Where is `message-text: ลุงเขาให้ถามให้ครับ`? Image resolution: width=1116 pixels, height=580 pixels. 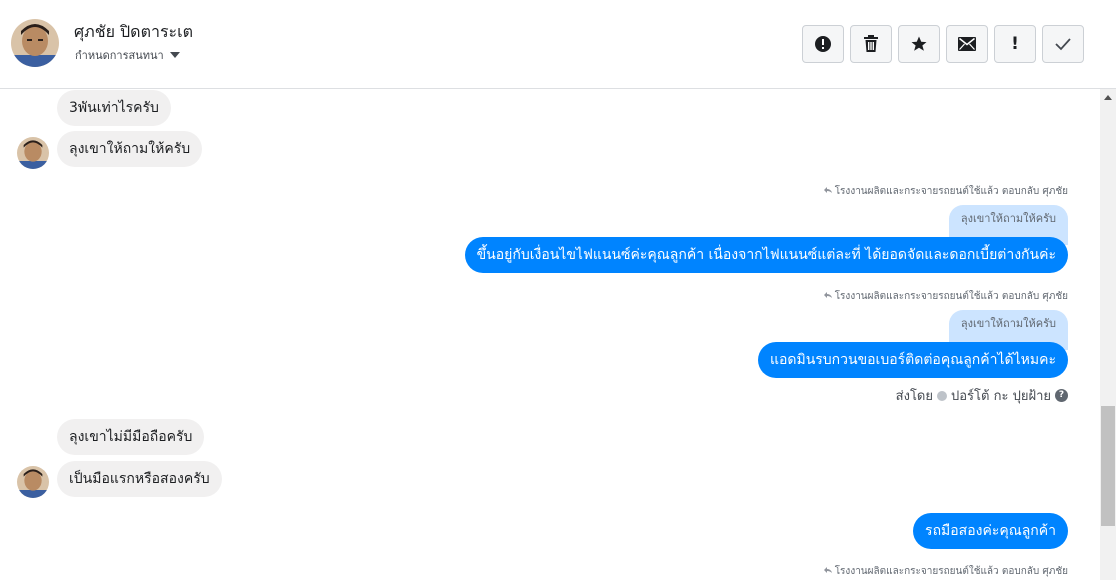
message-text: ลุงเขาให้ถามให้ครับ is located at coordinates (130, 149).